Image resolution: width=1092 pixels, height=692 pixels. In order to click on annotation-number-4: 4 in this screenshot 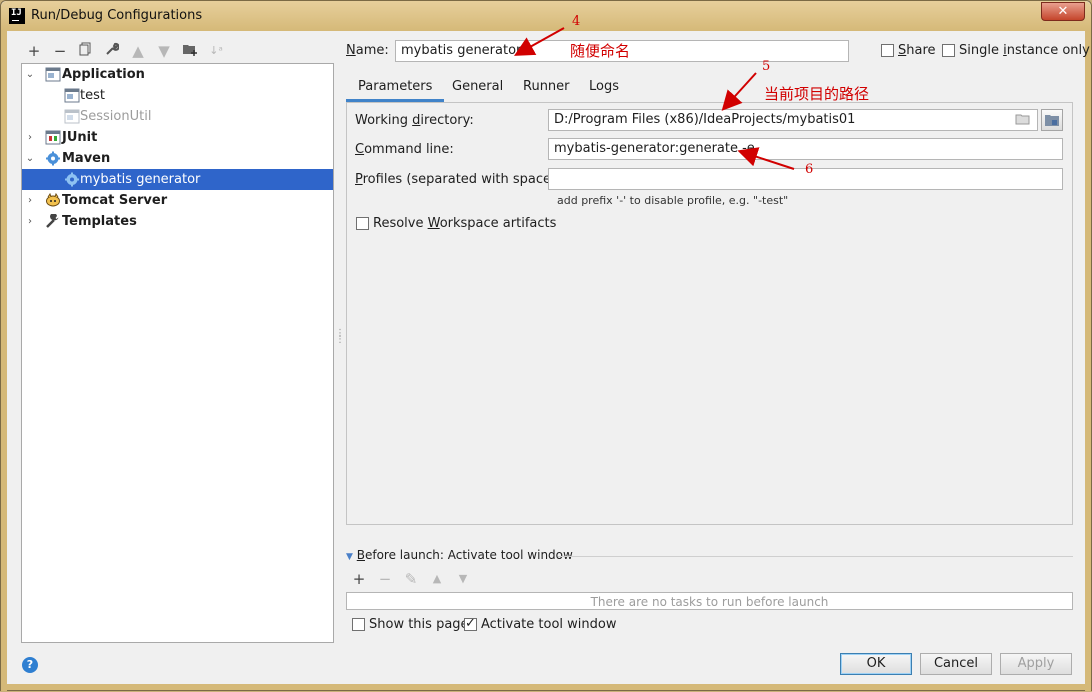, I will do `click(576, 21)`.